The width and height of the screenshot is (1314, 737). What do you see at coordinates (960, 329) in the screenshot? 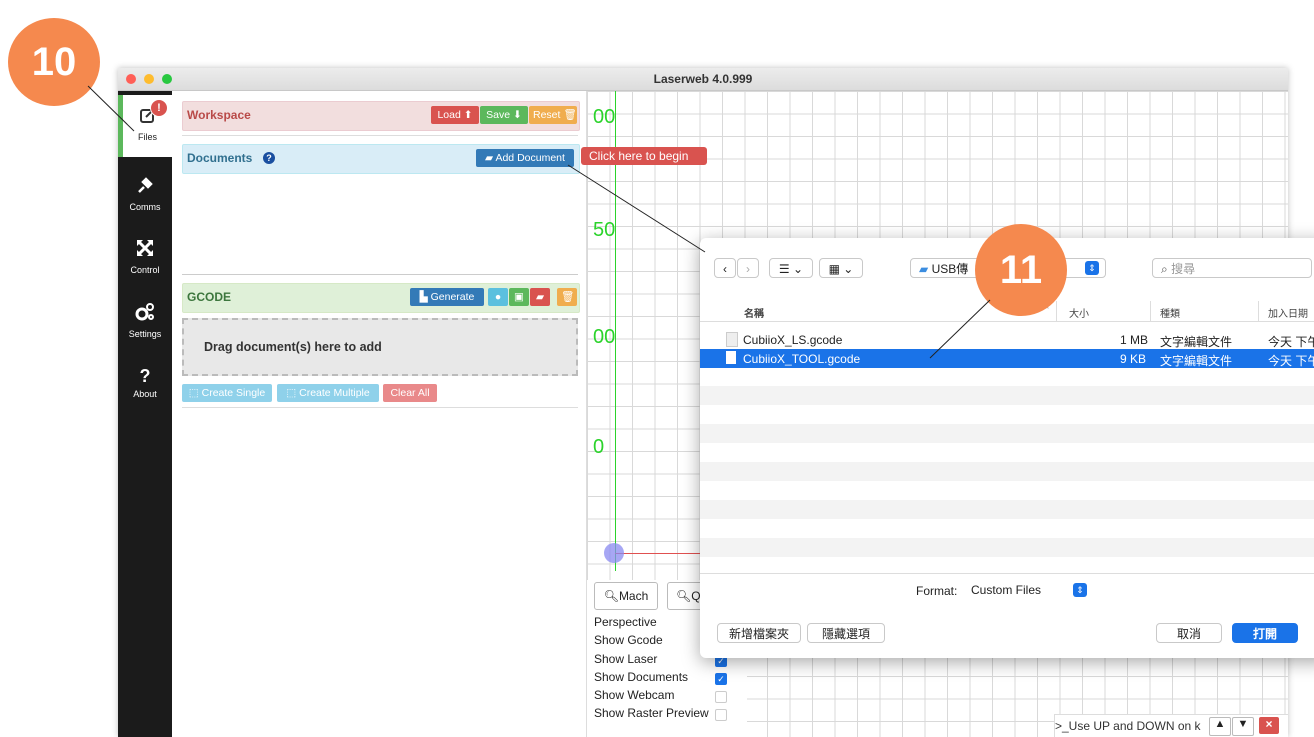
I see `connector-11-to-file` at bounding box center [960, 329].